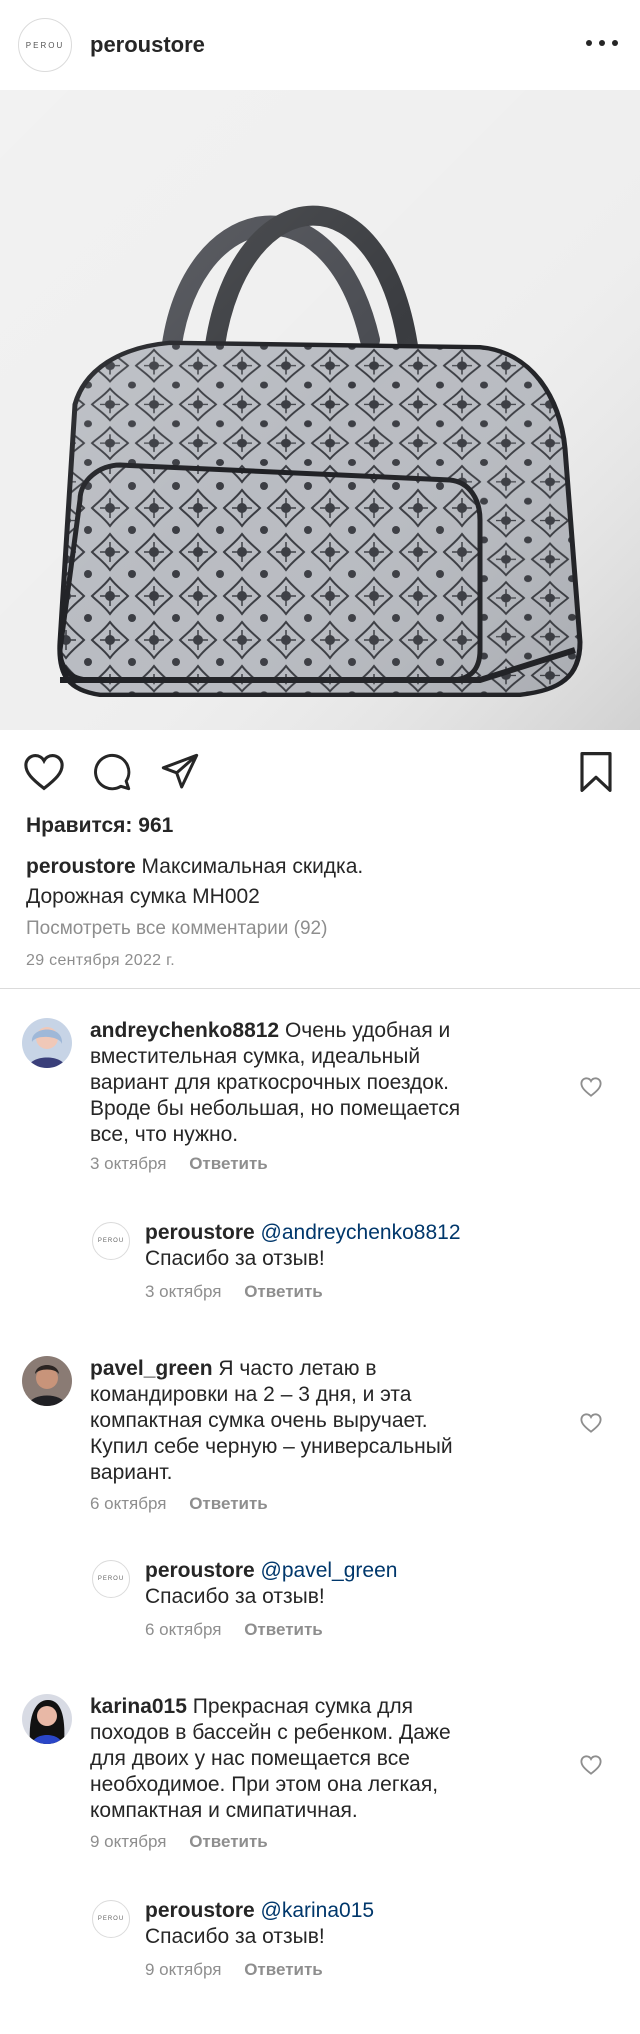  I want to click on comment-date: 9 октября, so click(128, 1841).